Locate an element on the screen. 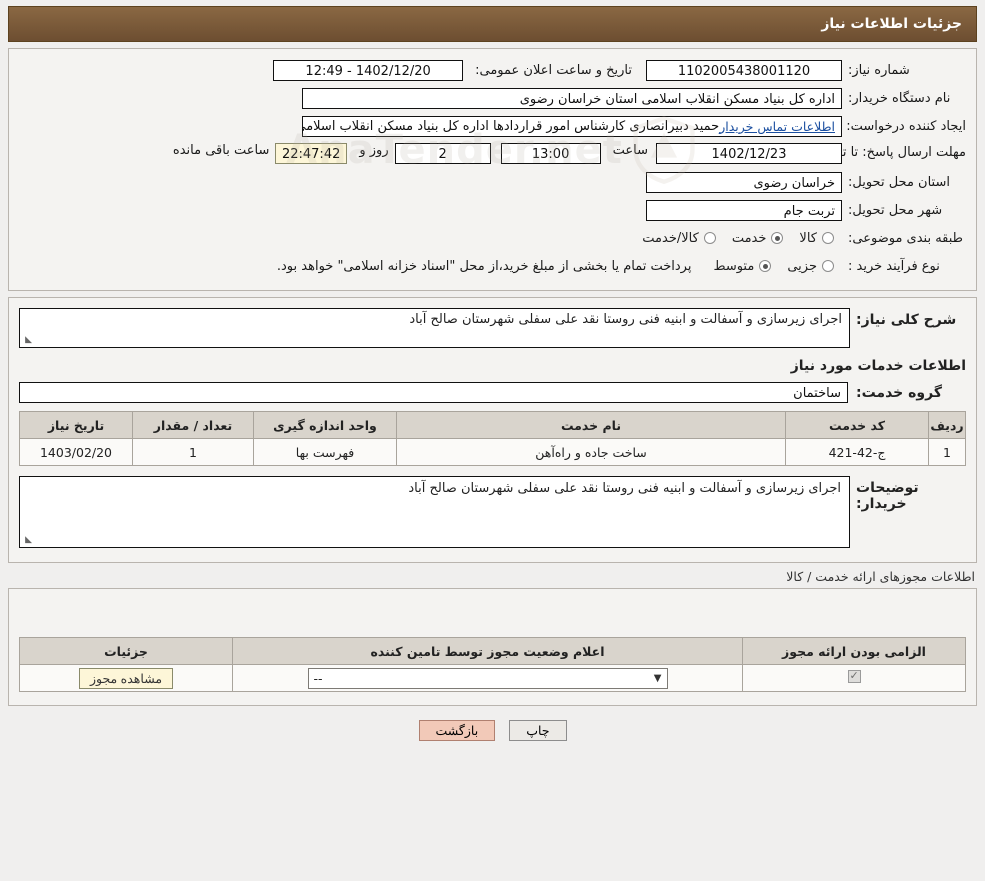 The width and height of the screenshot is (985, 881). deadline-date: 1402/12/23 is located at coordinates (749, 153).